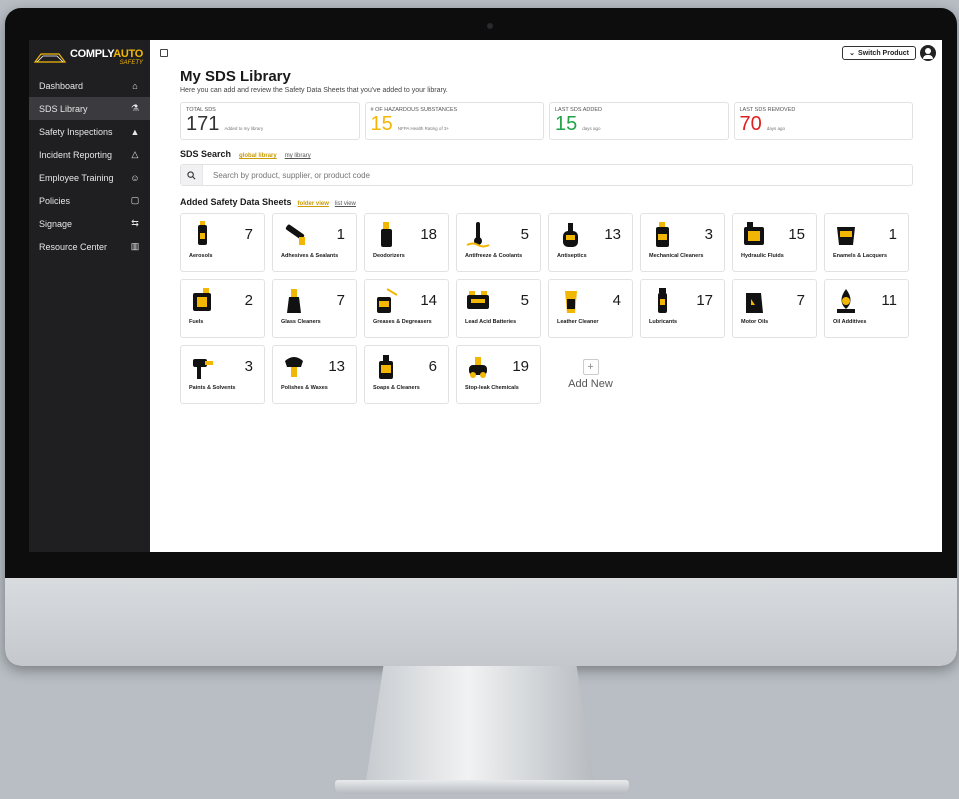 Image resolution: width=959 pixels, height=799 pixels. I want to click on switch-product-button: ⌄ Switch Product, so click(879, 53).